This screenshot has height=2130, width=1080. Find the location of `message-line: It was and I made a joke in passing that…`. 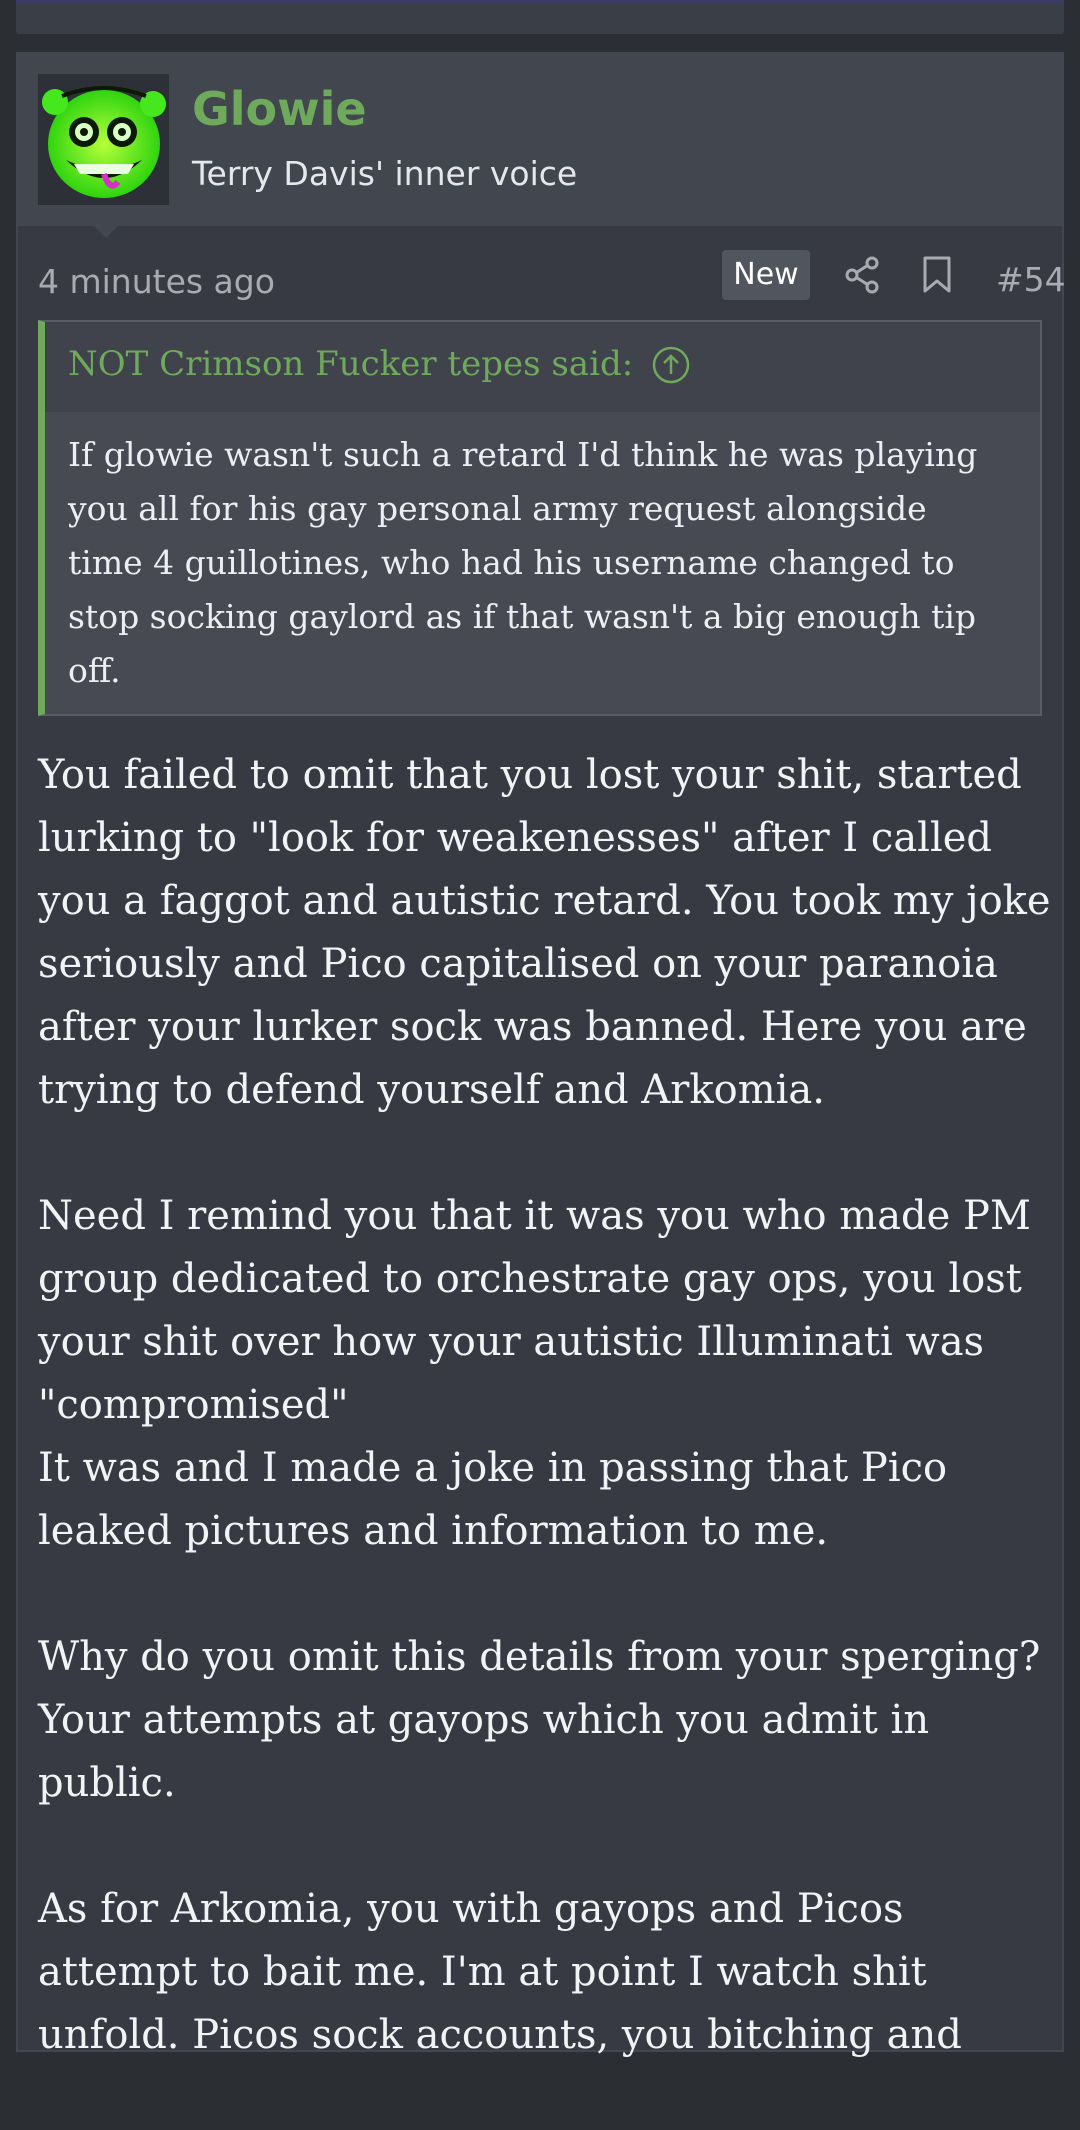

message-line: It was and I made a joke in passing that… is located at coordinates (493, 1468).